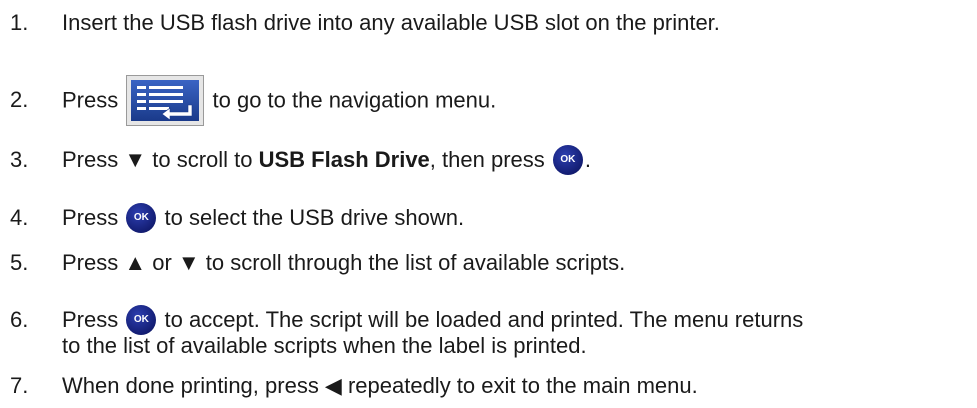  I want to click on step-number: 2., so click(19, 99).